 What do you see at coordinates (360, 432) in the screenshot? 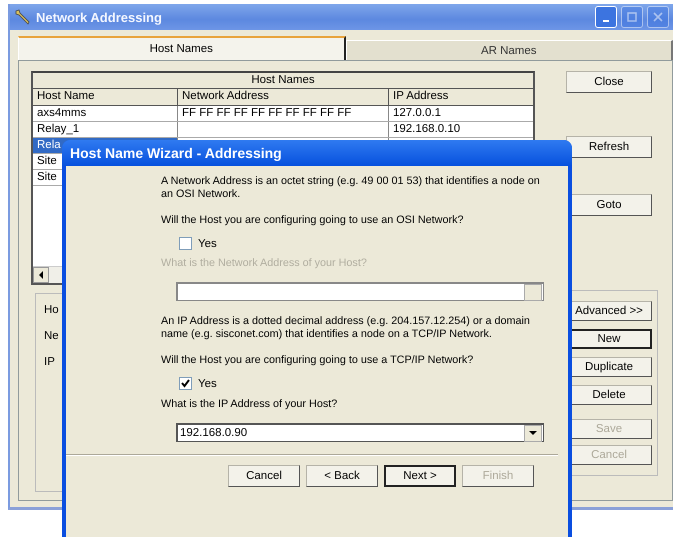
I see `ip-address-field: 192.168.0.90` at bounding box center [360, 432].